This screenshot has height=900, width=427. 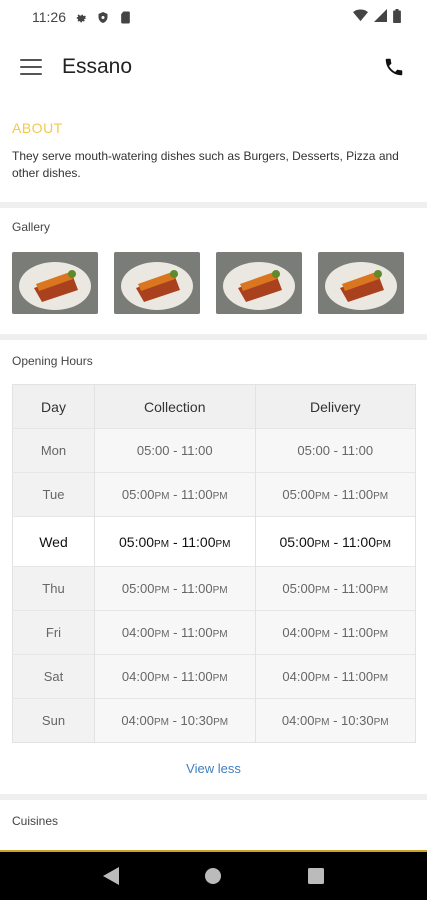 I want to click on day-label: Fri, so click(x=53, y=632).